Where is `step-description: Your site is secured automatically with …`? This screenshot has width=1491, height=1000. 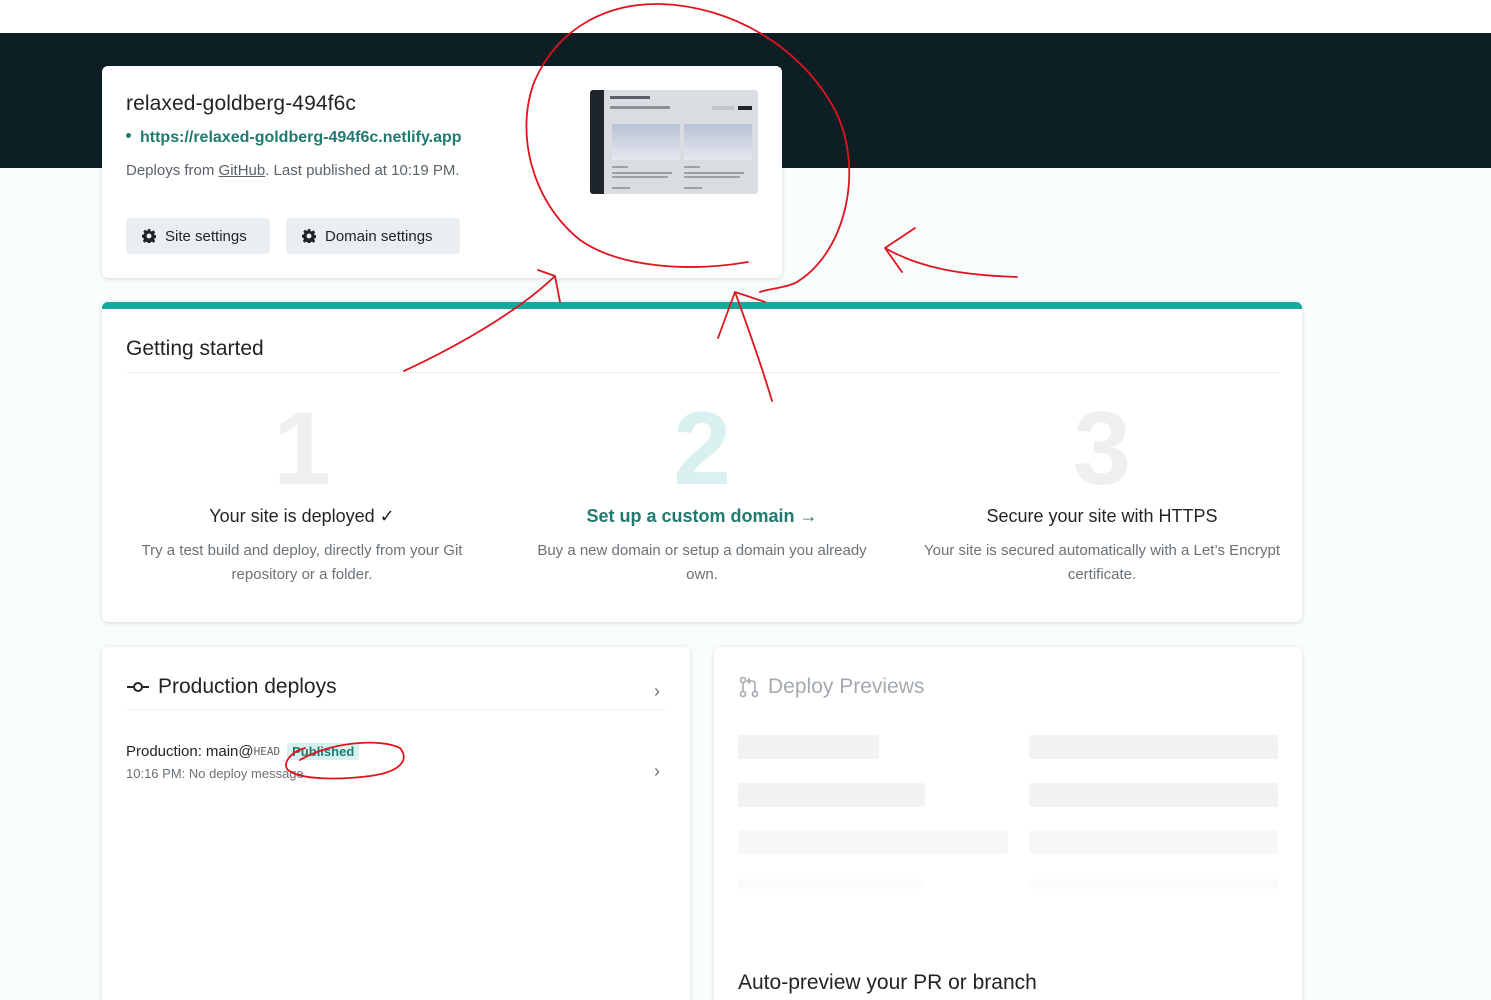
step-description: Your site is secured automatically with … is located at coordinates (1101, 562).